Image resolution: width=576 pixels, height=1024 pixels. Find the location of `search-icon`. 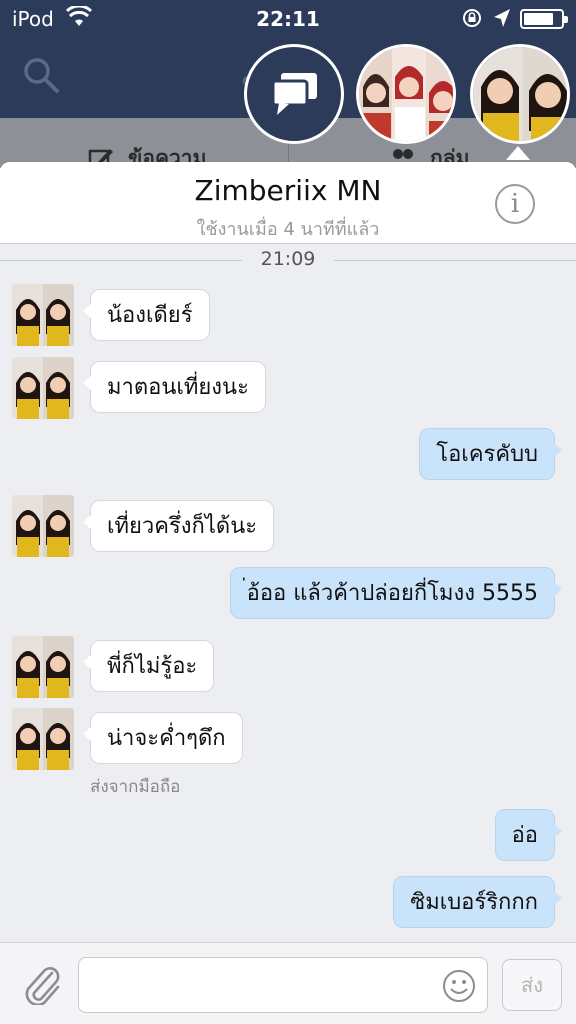

search-icon is located at coordinates (41, 75).